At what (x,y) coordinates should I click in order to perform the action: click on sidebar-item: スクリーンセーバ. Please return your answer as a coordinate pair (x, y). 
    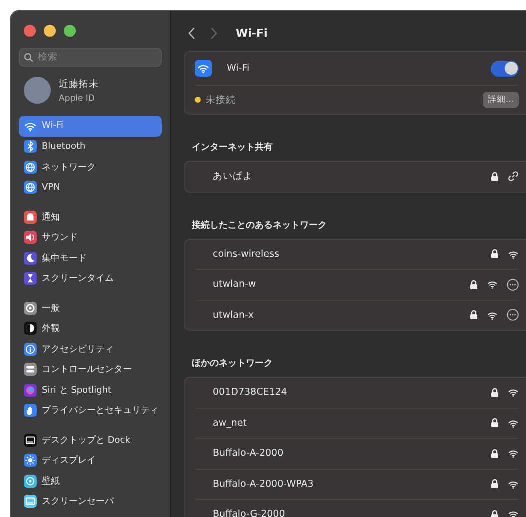
    Looking at the image, I should click on (90, 502).